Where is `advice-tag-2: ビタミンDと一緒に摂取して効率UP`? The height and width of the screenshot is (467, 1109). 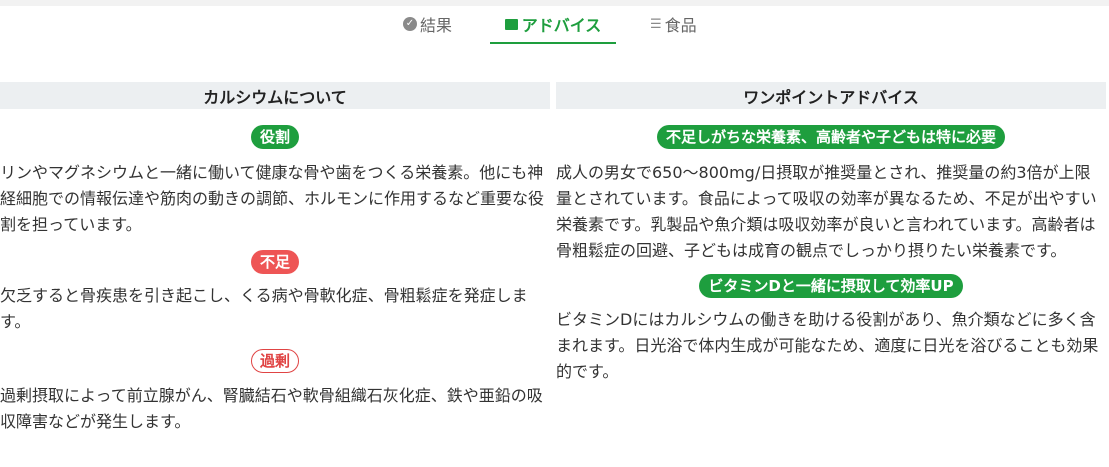 advice-tag-2: ビタミンDと一緒に摂取して効率UP is located at coordinates (831, 286).